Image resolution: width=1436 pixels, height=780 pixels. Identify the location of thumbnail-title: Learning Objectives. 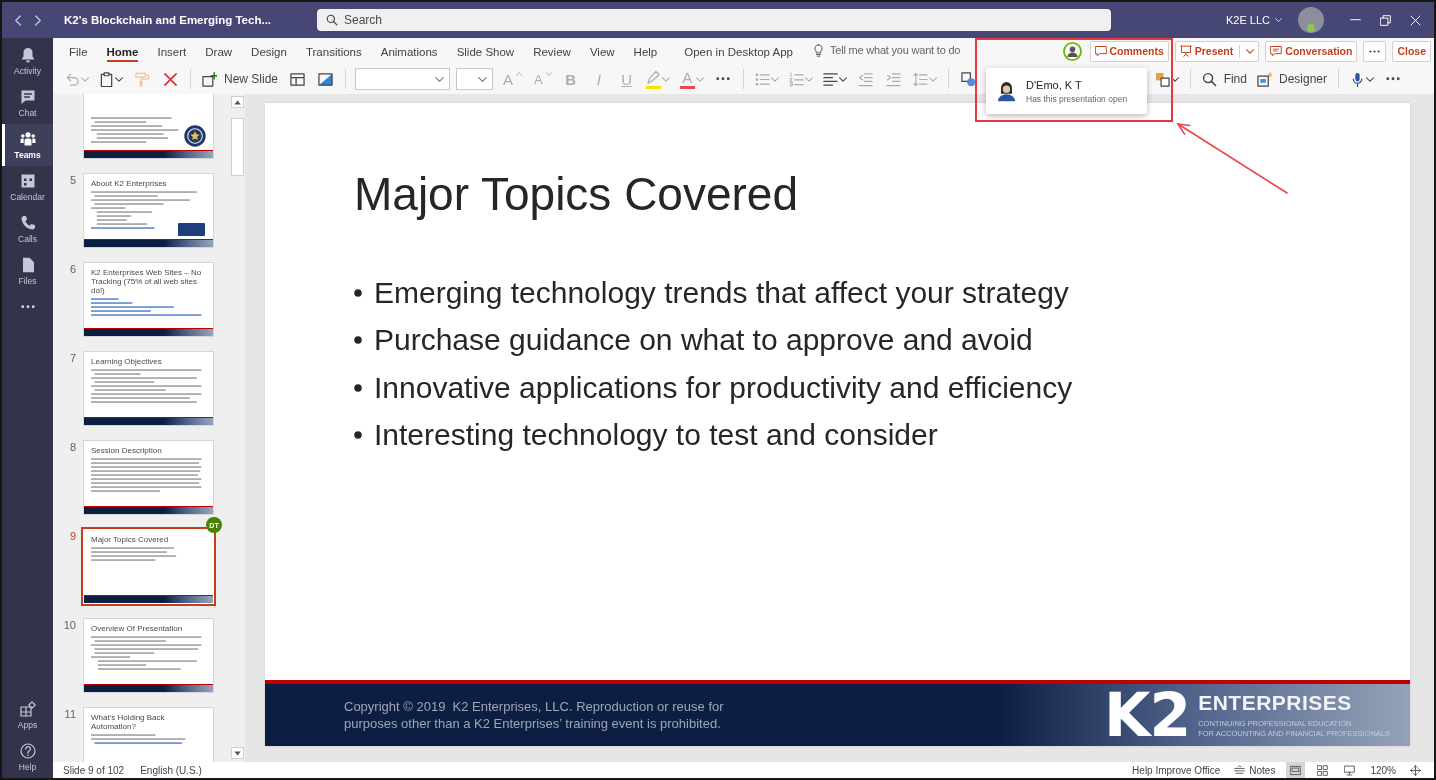
(126, 362).